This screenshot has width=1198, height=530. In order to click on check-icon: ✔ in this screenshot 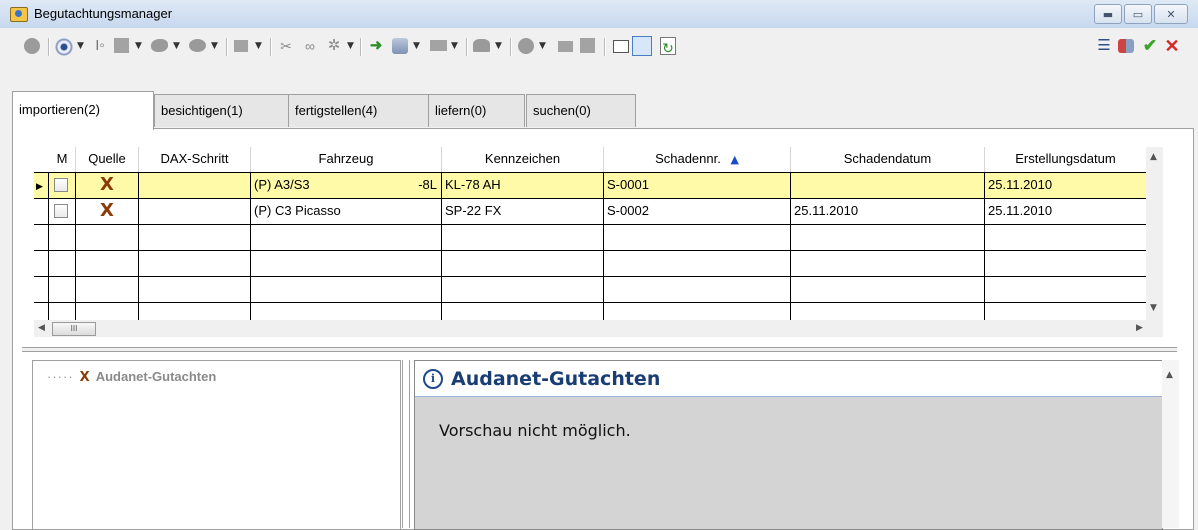, I will do `click(1150, 46)`.